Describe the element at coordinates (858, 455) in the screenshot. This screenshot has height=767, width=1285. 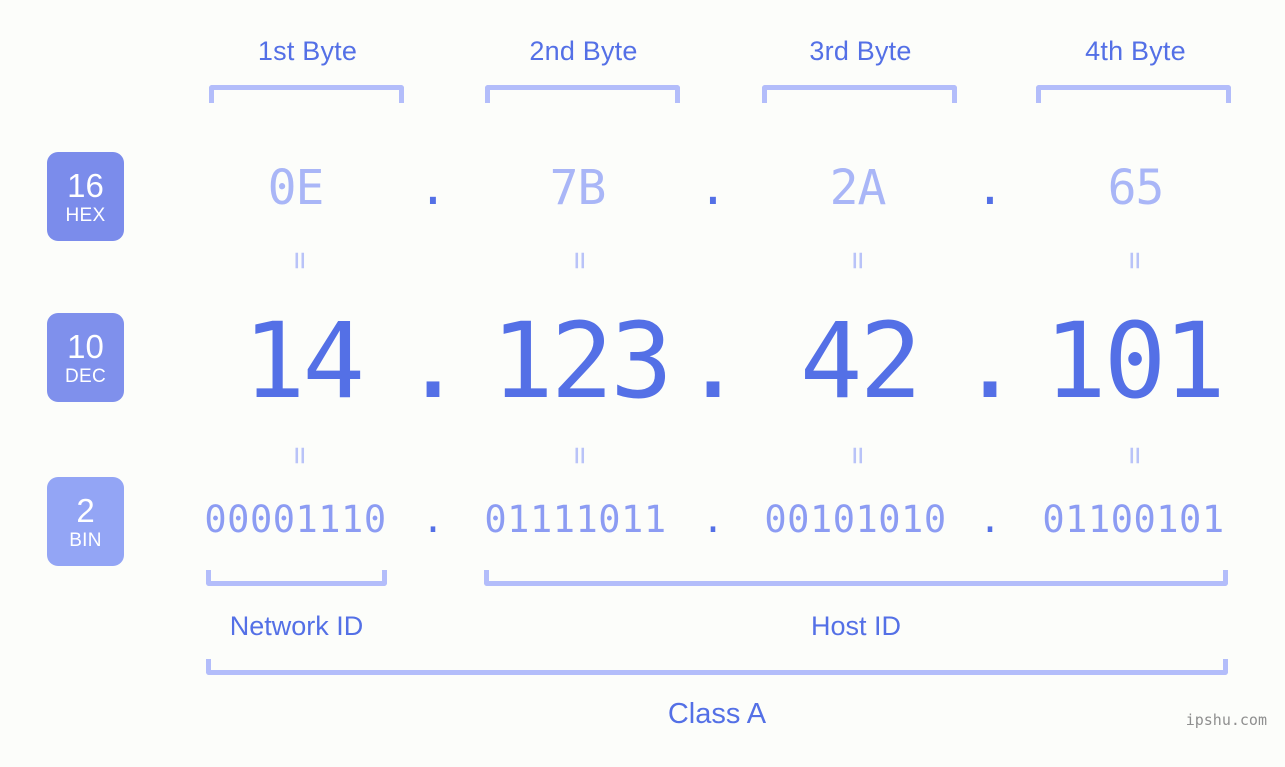
I see `equals-sign-dec-bin-3: =` at that location.